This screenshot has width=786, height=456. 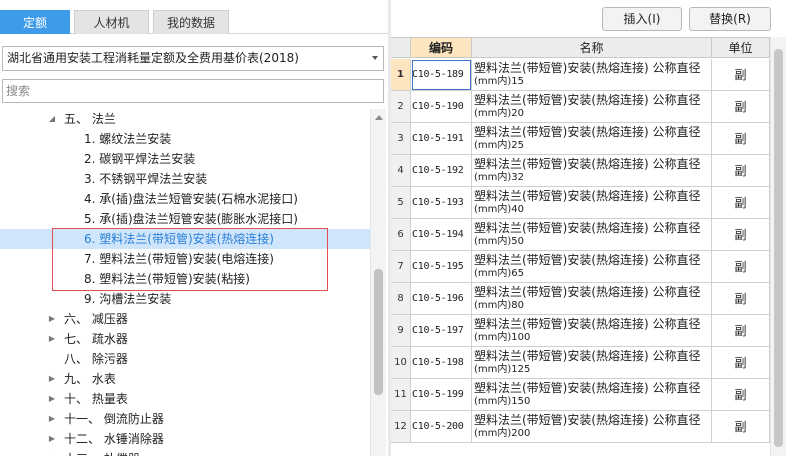 What do you see at coordinates (499, 145) in the screenshot?
I see `name-line-2: (mm内)25` at bounding box center [499, 145].